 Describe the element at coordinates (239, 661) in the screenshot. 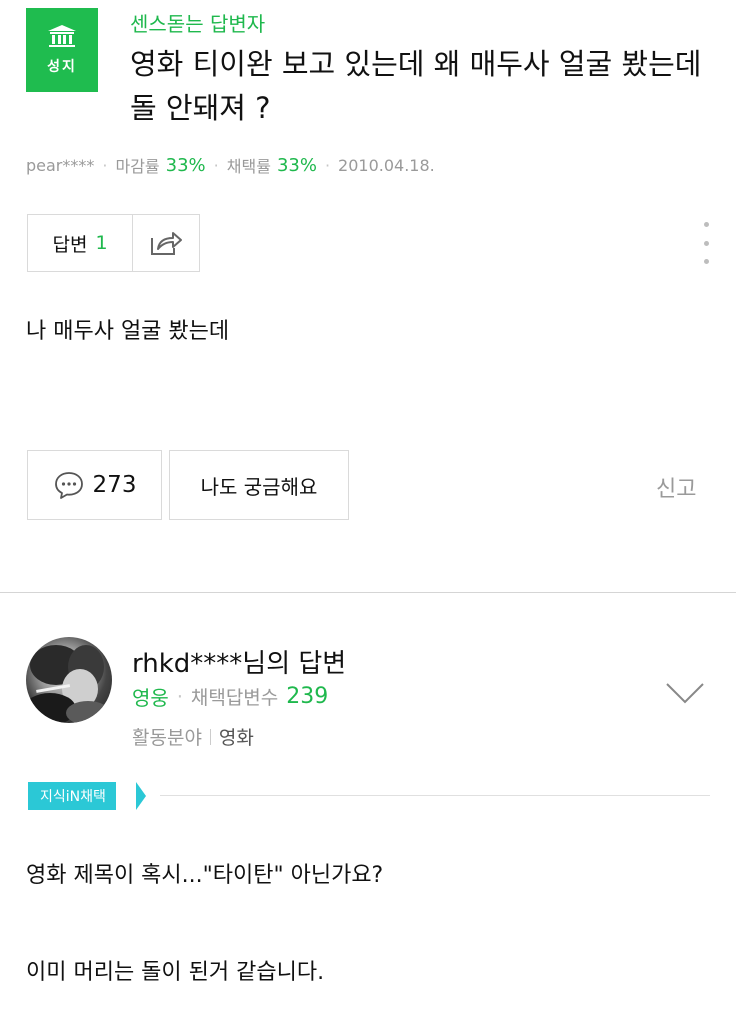

I see `answerer-name: rhkd****님의 답변` at that location.